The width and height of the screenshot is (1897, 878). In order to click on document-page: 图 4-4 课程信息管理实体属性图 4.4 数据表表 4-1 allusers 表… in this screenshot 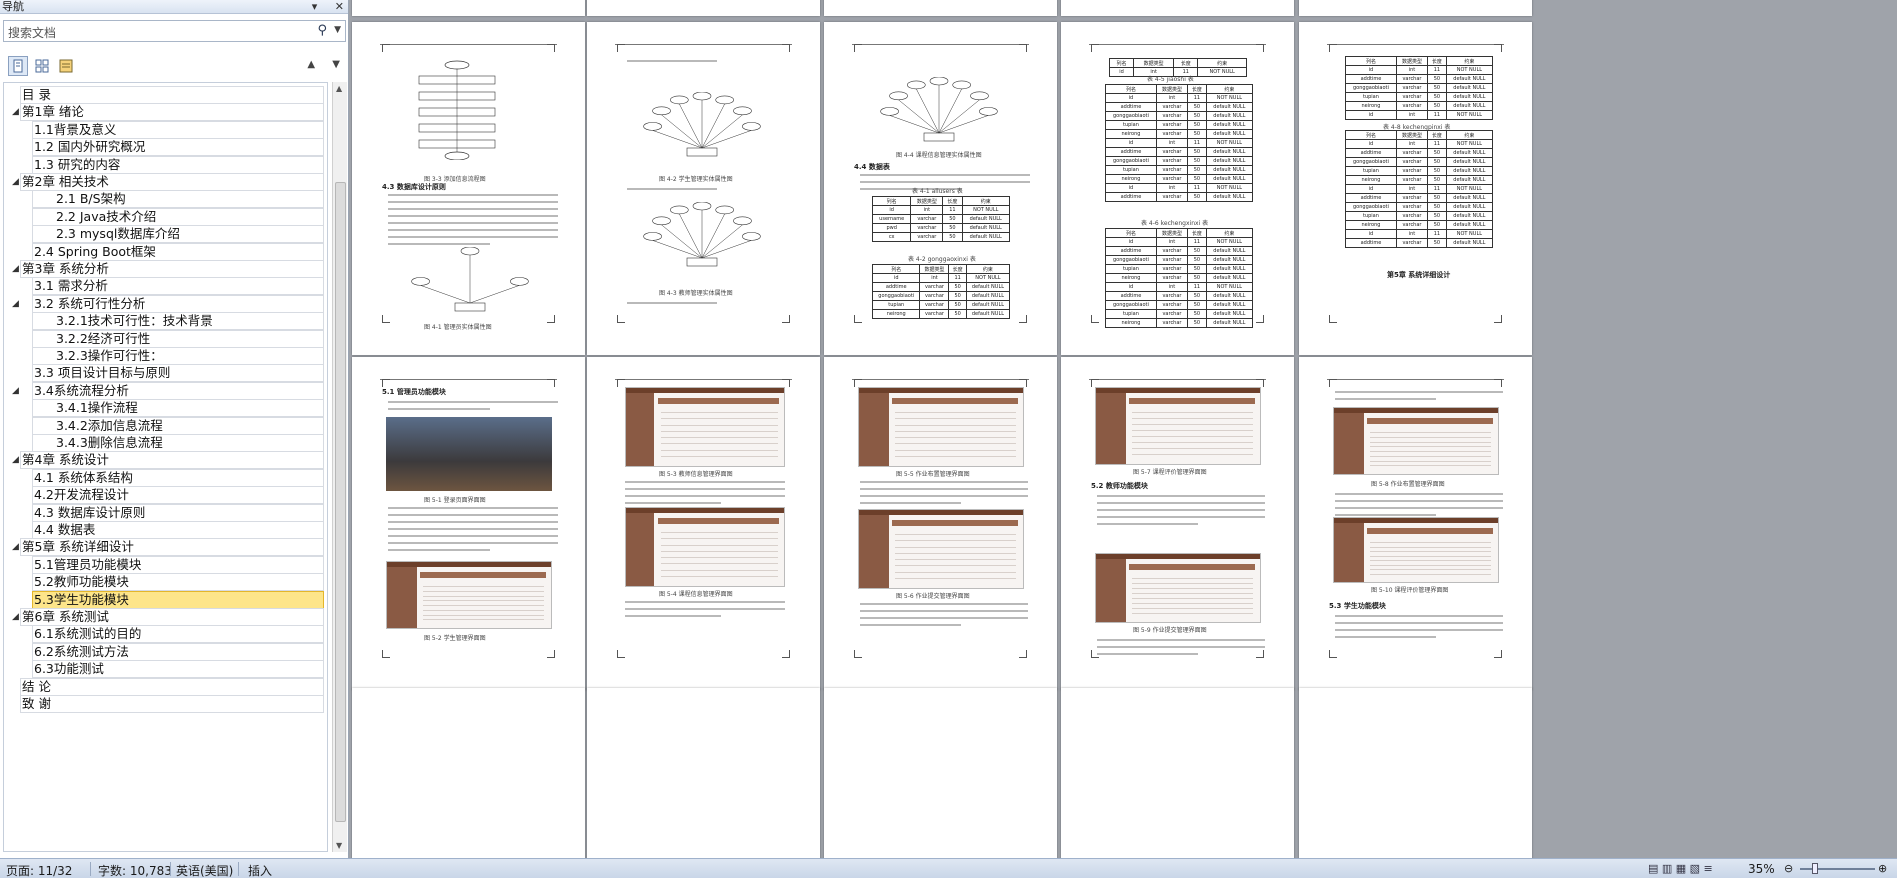, I will do `click(940, 188)`.